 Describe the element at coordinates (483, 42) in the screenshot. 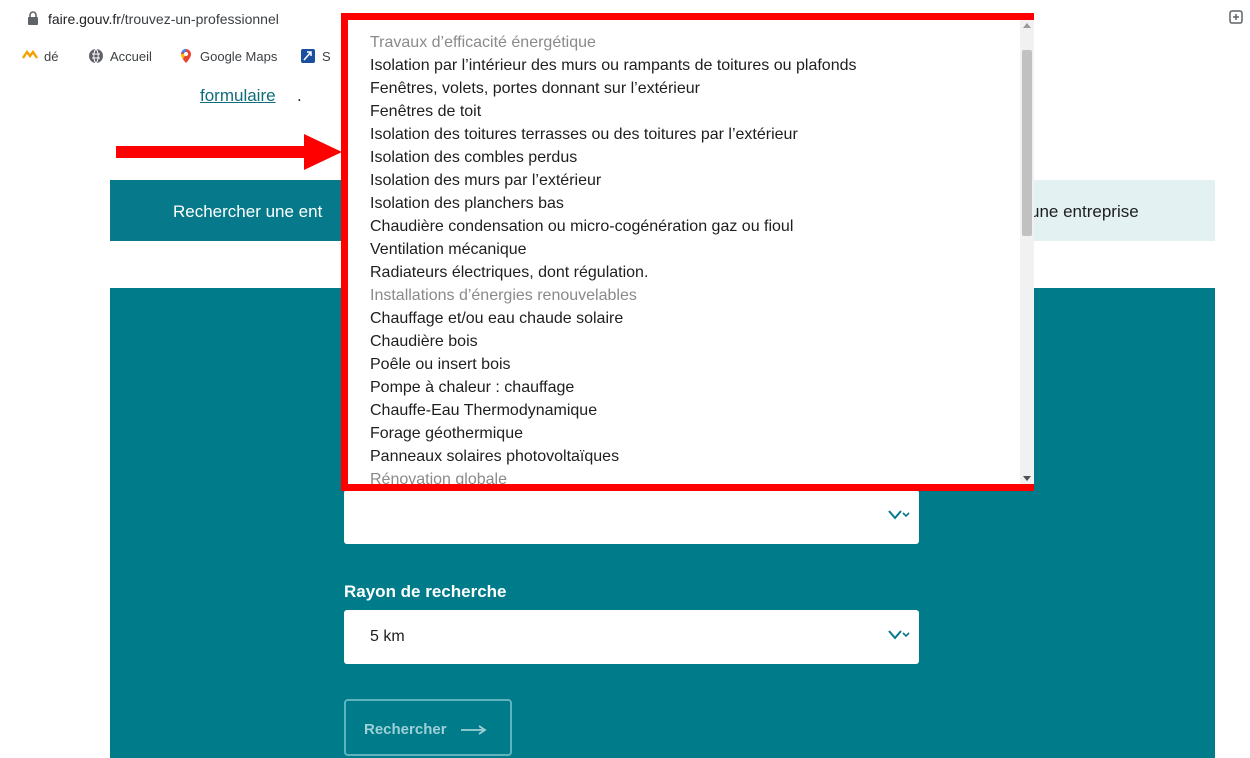

I see `dropdown-group-header: Travaux d’efficacité énergétique` at that location.